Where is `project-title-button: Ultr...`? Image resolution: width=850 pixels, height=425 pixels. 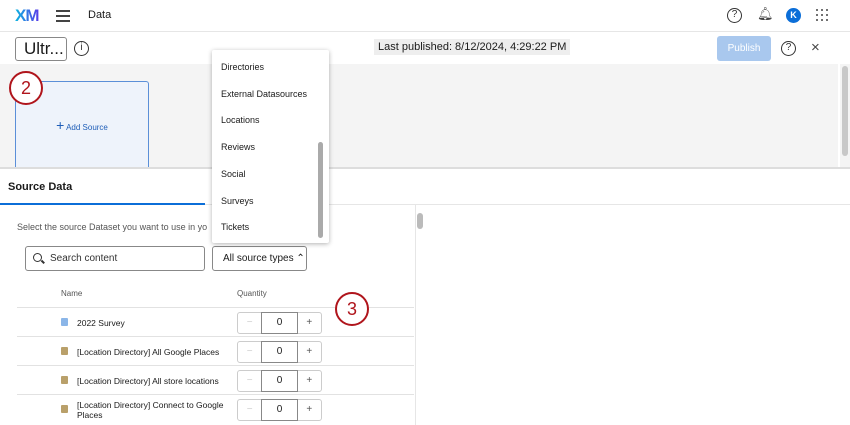 project-title-button: Ultr... is located at coordinates (41, 49).